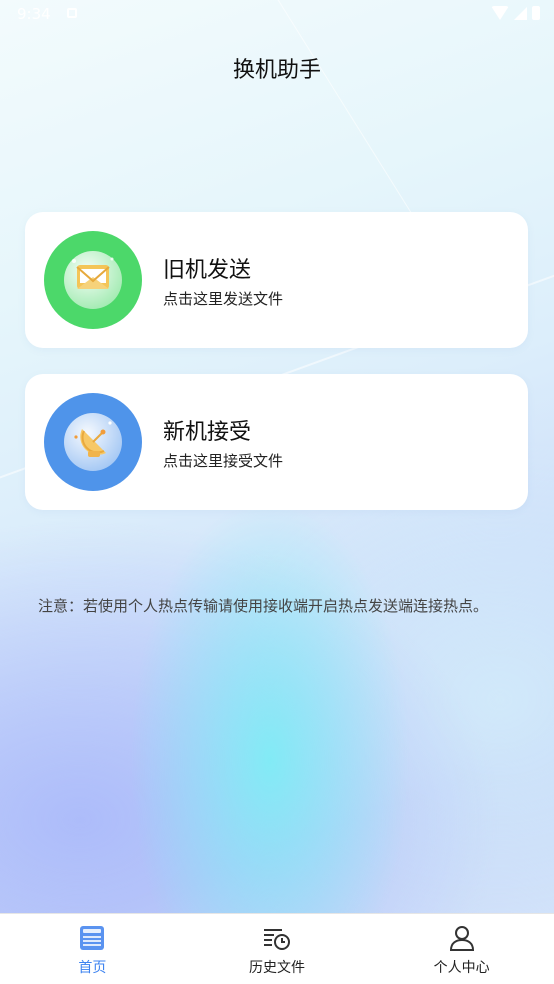 This screenshot has width=554, height=984. I want to click on bottom-tab-bar: 首页 历史文件 个人中心, so click(277, 948).